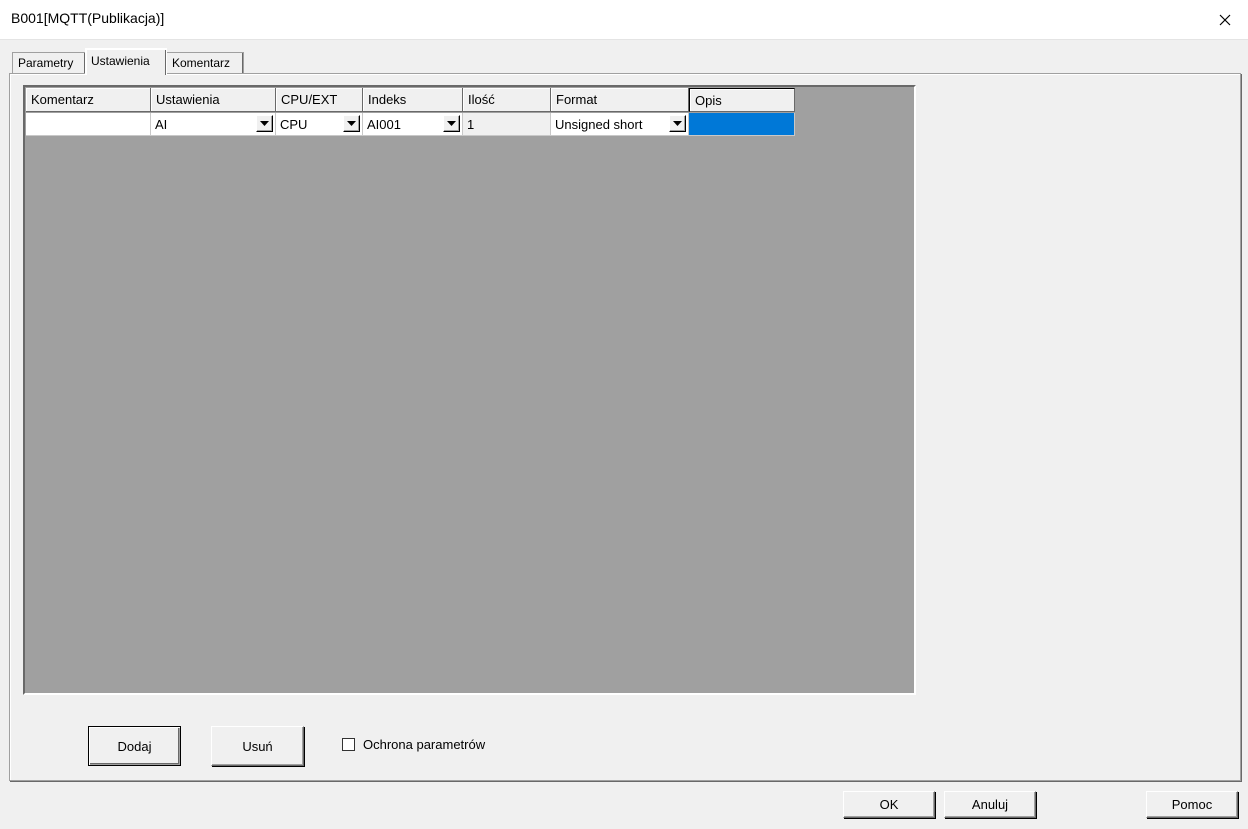 This screenshot has width=1248, height=829. Describe the element at coordinates (348, 744) in the screenshot. I see `checkbox-box` at that location.